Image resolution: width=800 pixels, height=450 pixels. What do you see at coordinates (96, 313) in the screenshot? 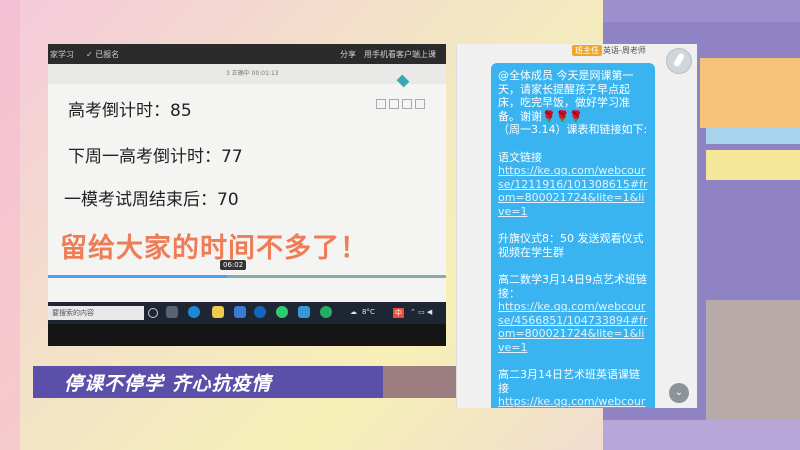
I see `taskbar-search: 要搜索的内容` at bounding box center [96, 313].